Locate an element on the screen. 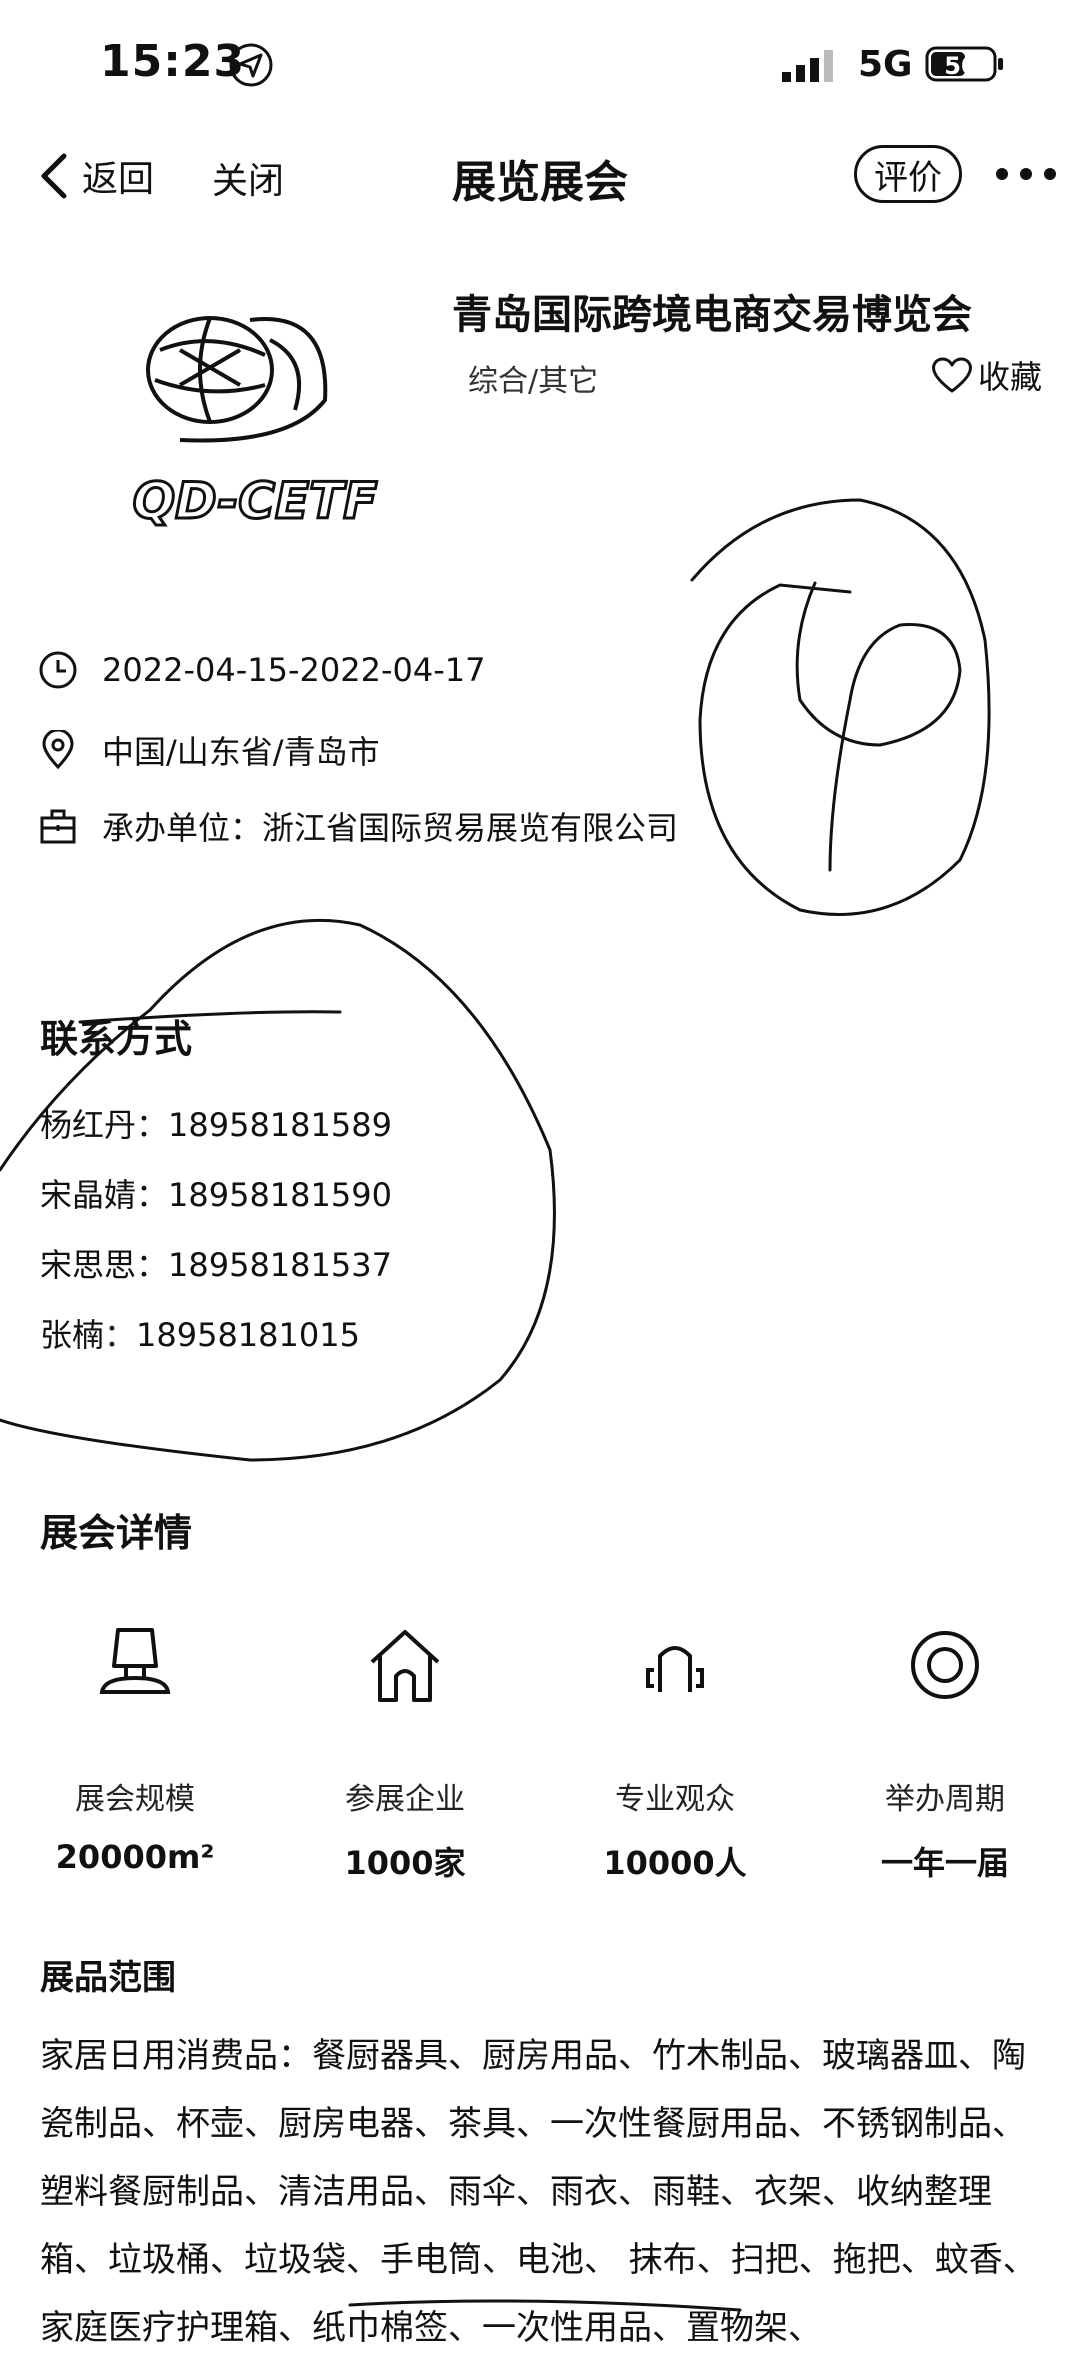 The height and width of the screenshot is (2362, 1080). date-row: 2022-04-15-2022-04-17 is located at coordinates (261, 670).